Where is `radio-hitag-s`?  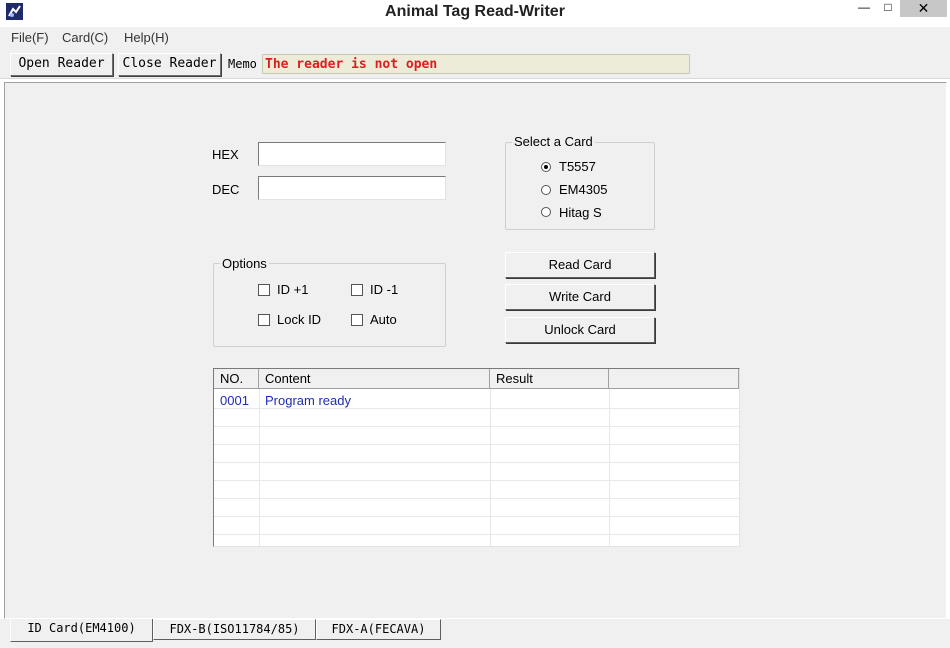
radio-hitag-s is located at coordinates (546, 212).